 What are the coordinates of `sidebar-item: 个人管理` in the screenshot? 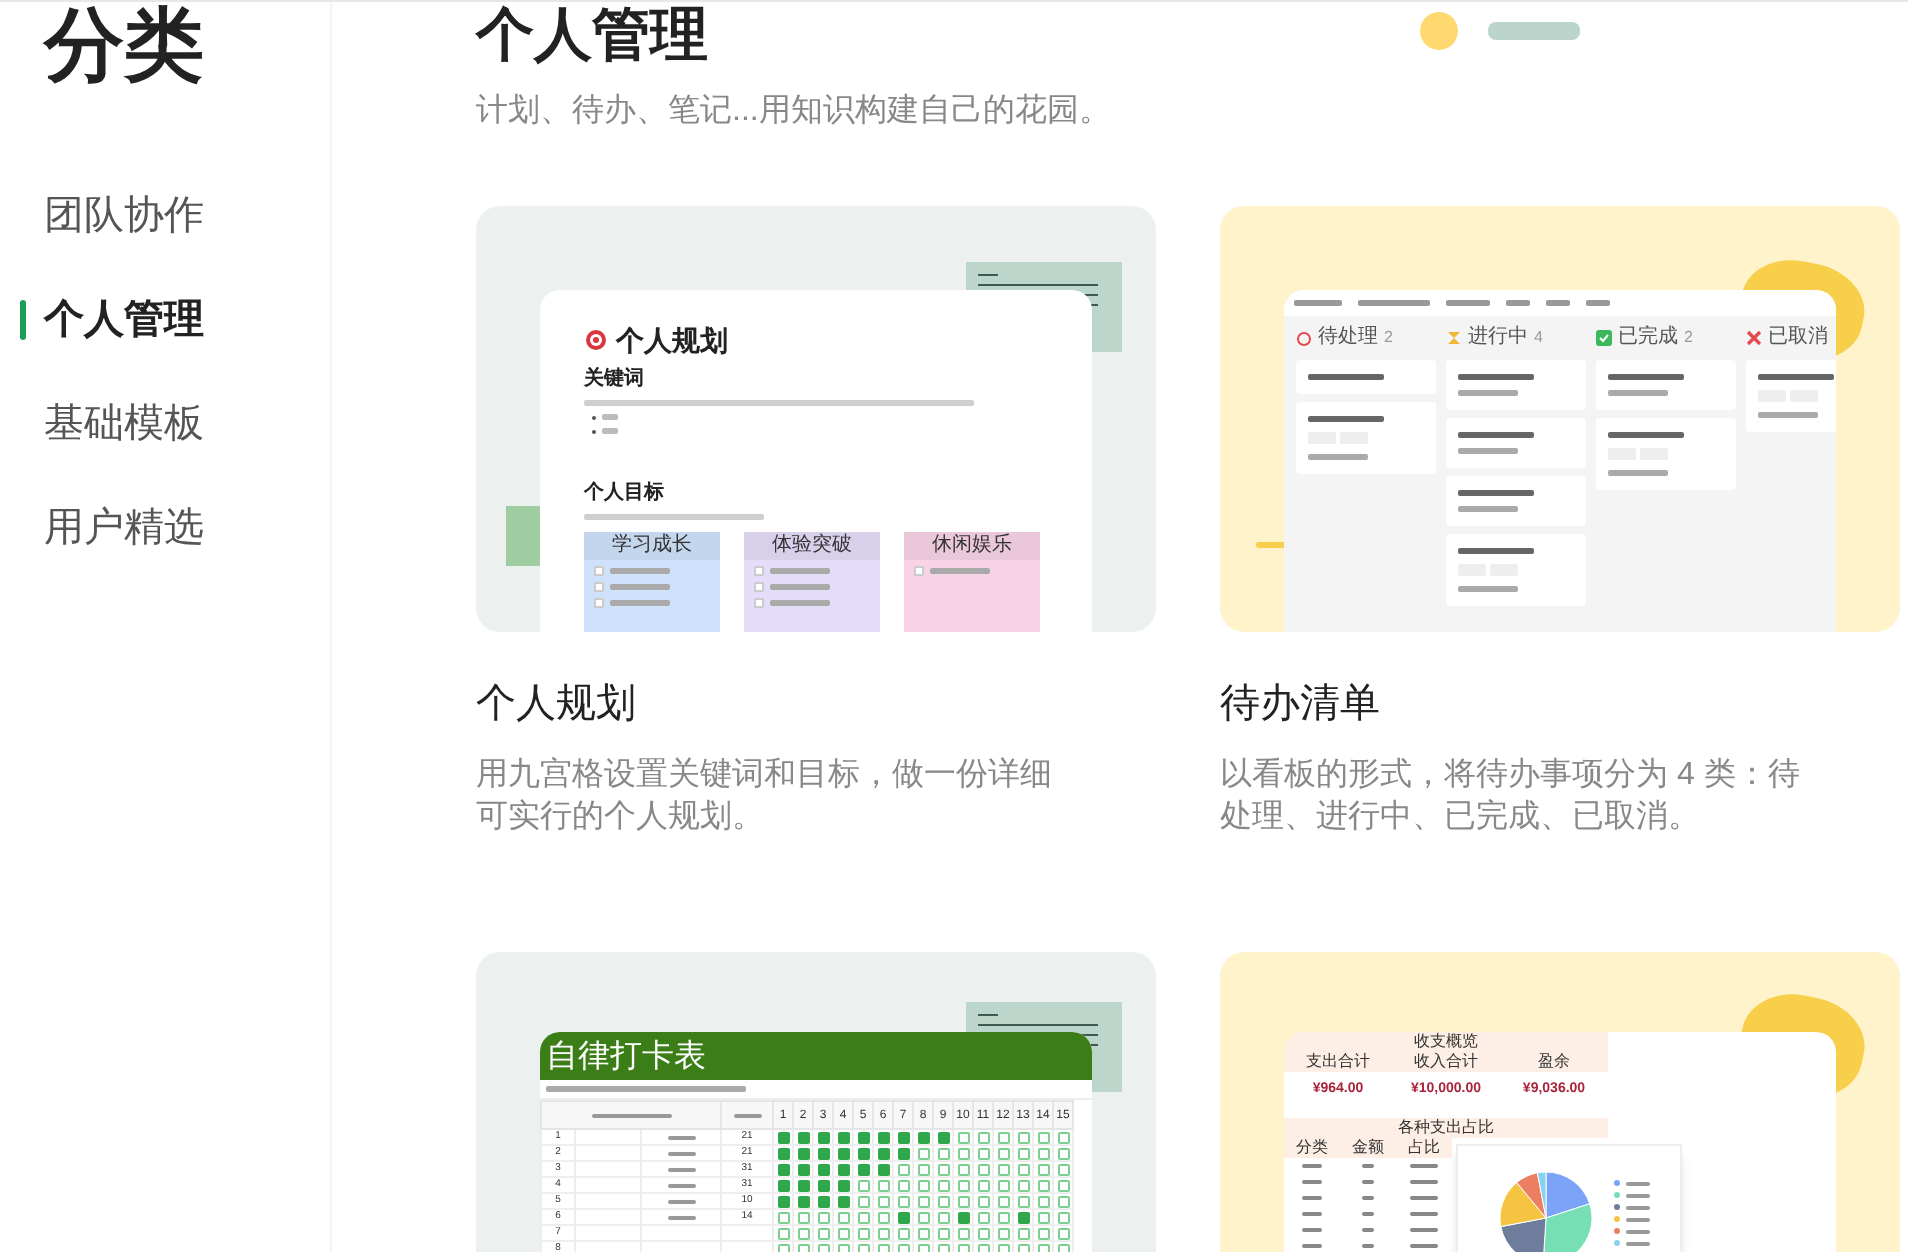 It's located at (124, 320).